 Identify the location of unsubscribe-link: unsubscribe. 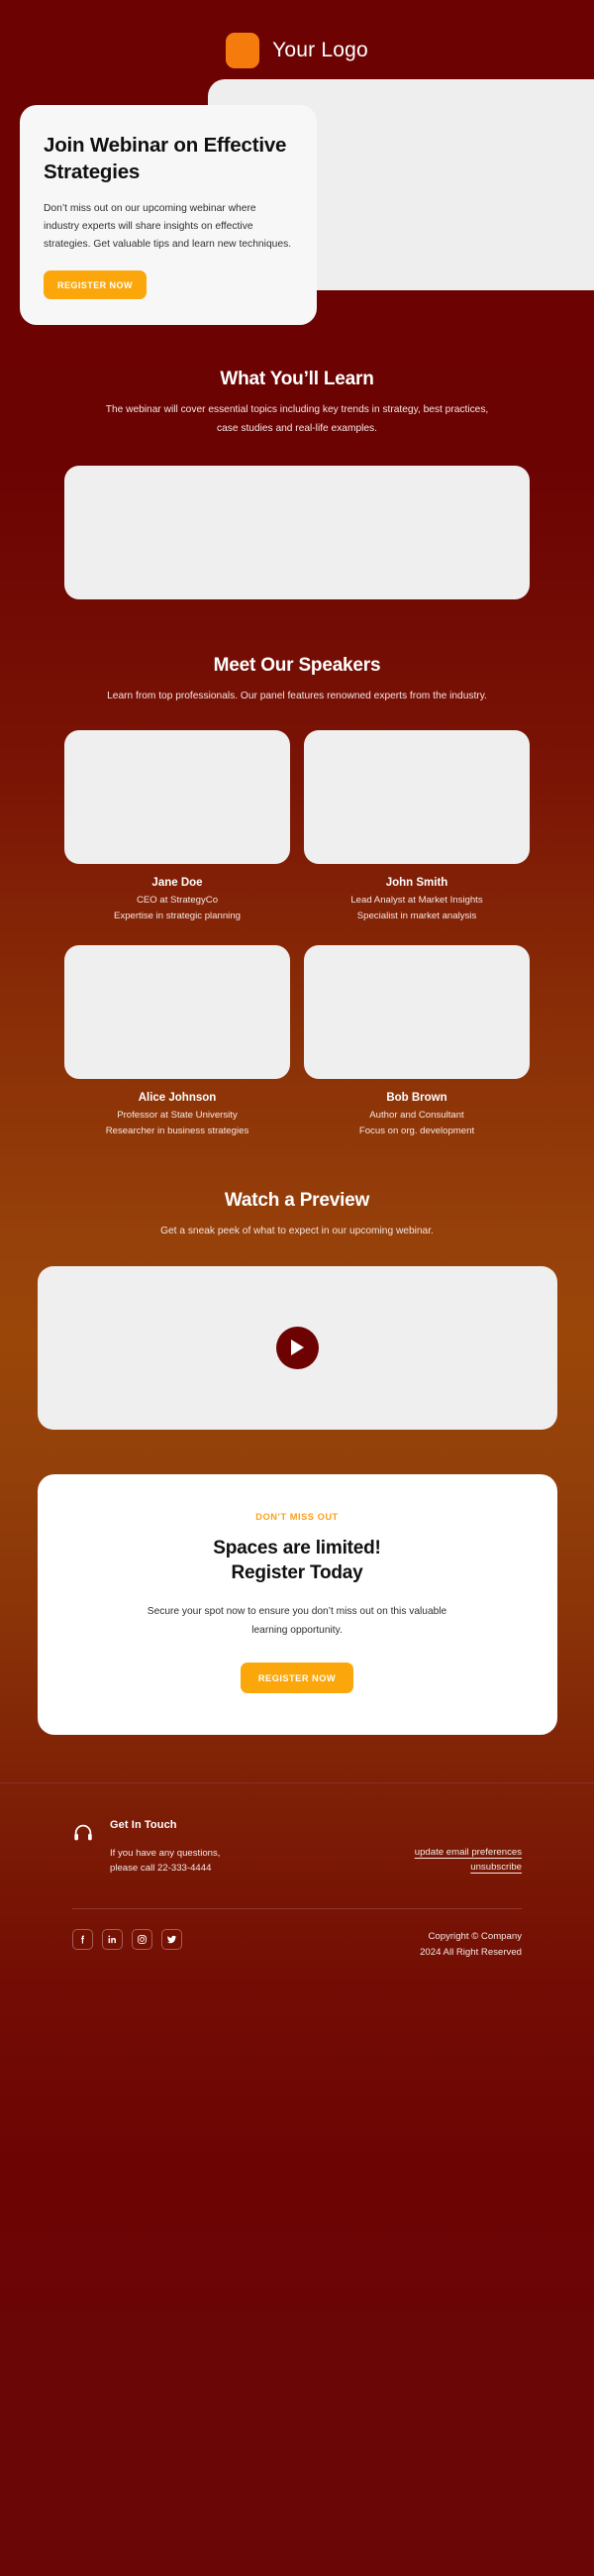
(469, 1868).